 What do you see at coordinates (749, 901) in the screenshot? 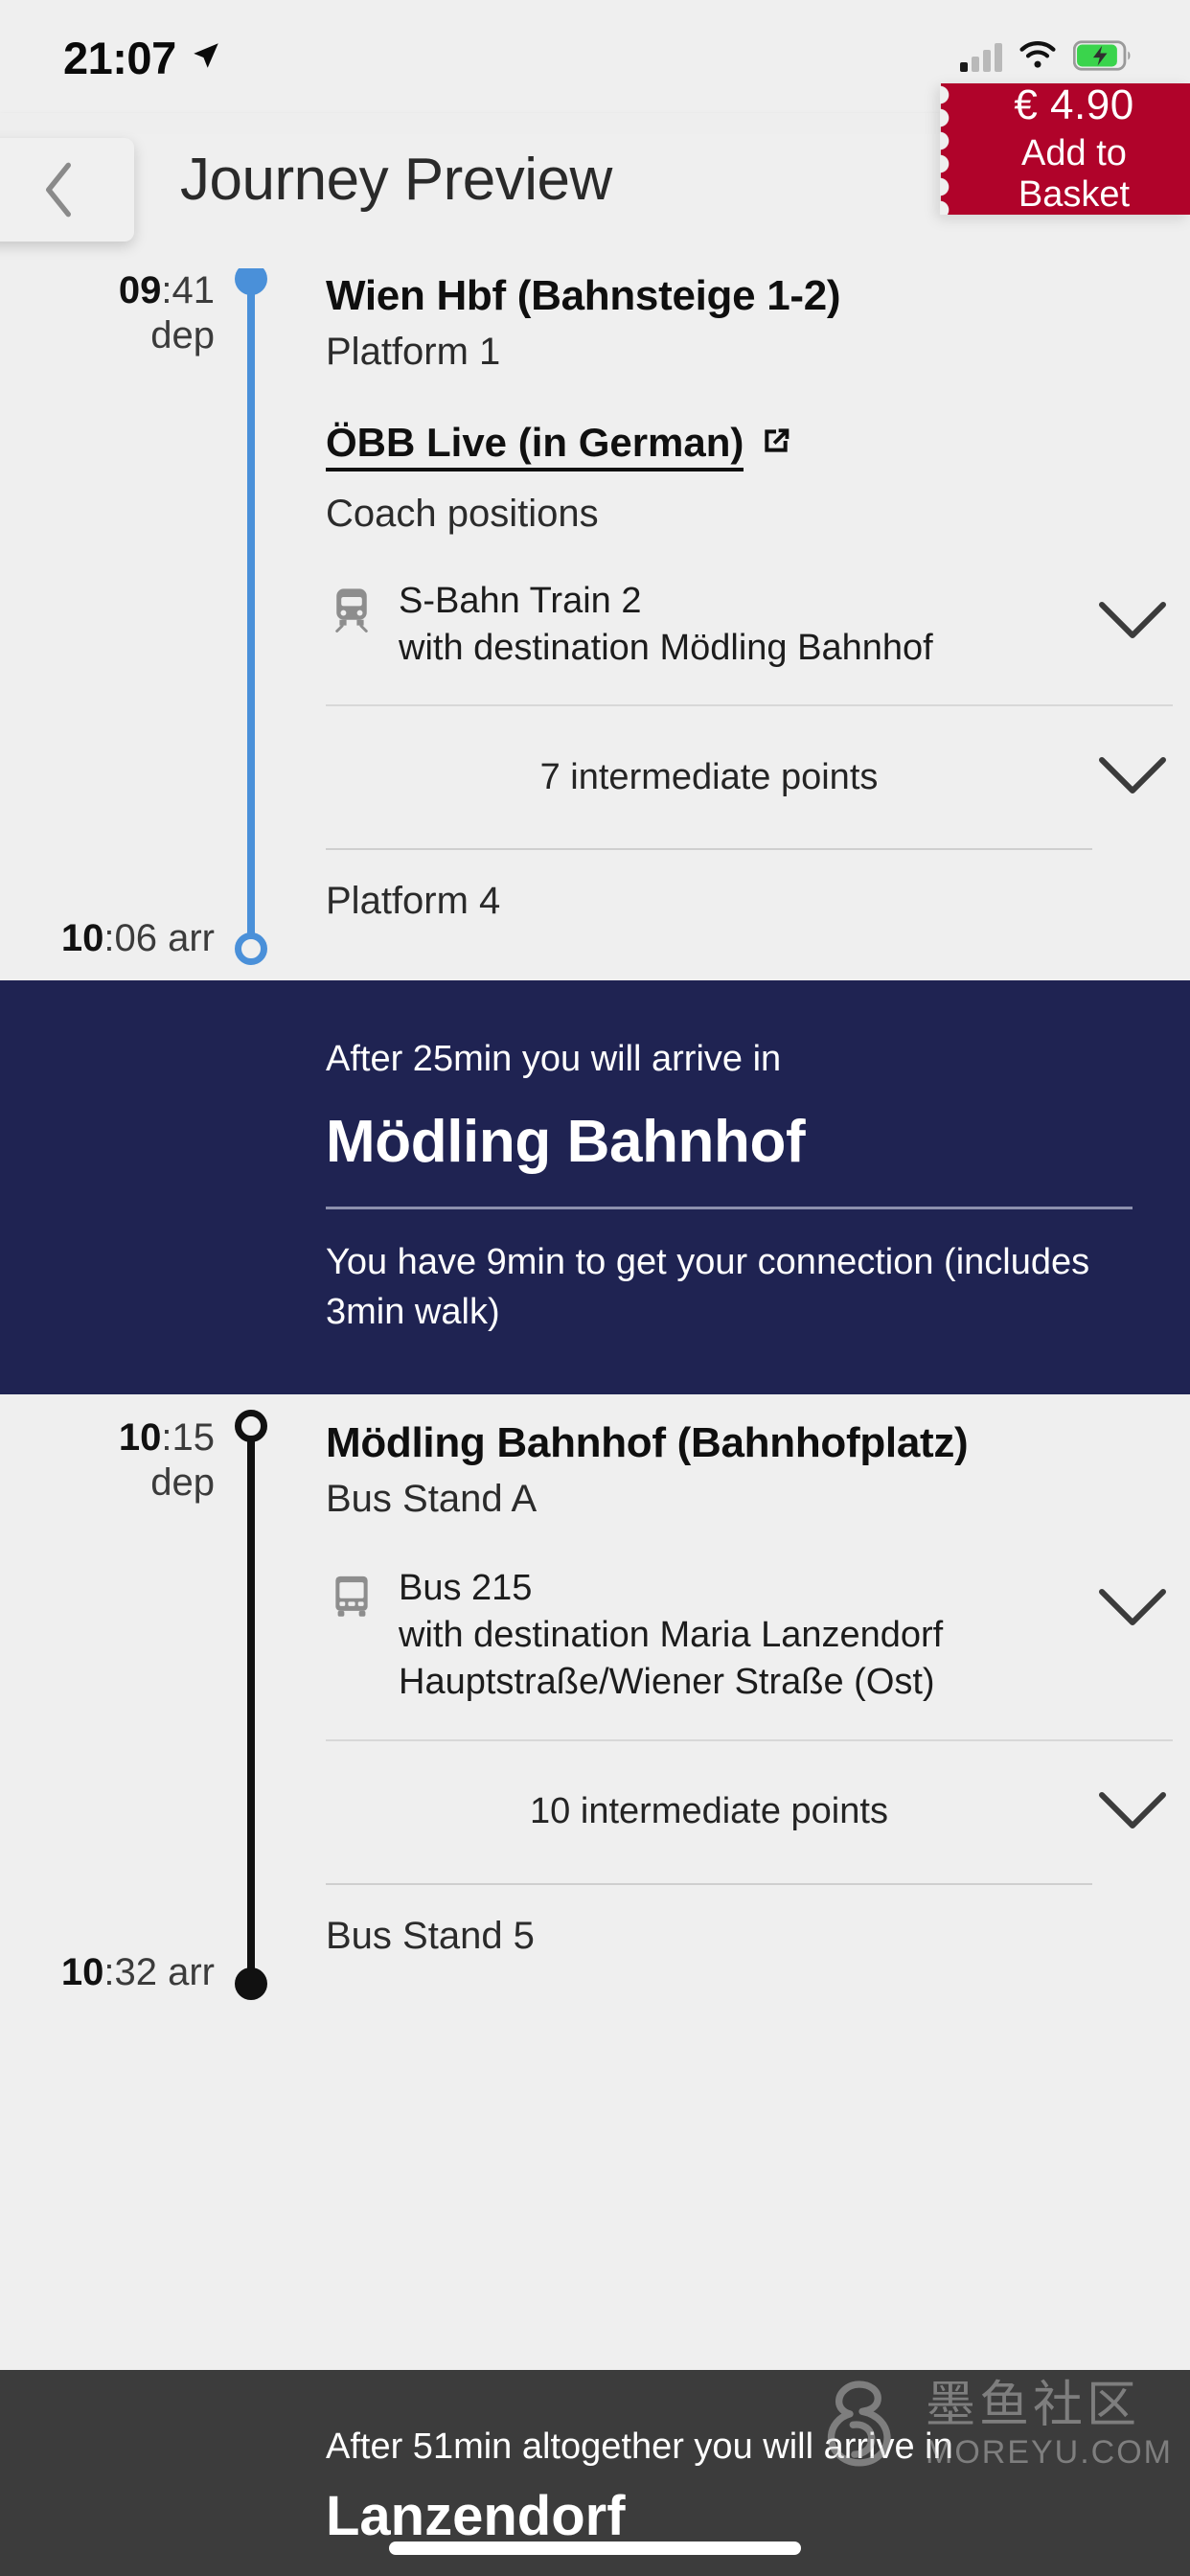
I see `arrive-platform-row-train: Platform 4` at bounding box center [749, 901].